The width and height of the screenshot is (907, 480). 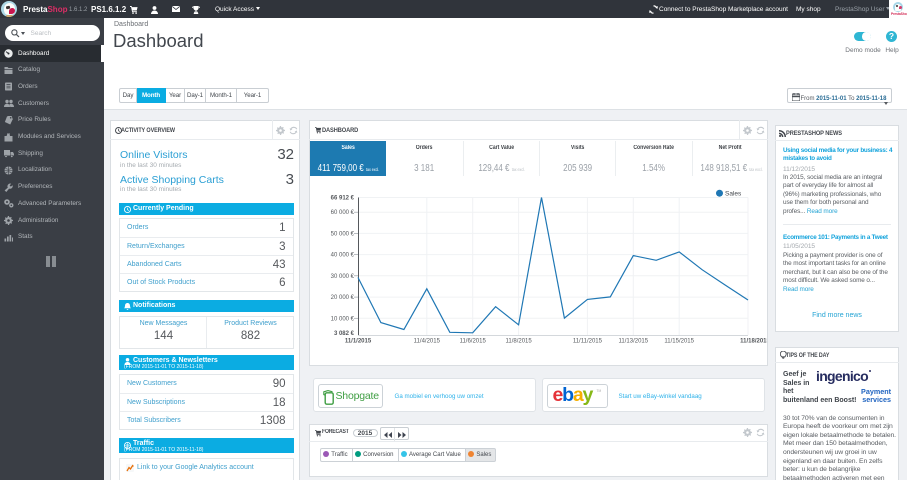 I want to click on svg-text: 40 000 €, so click(x=343, y=256).